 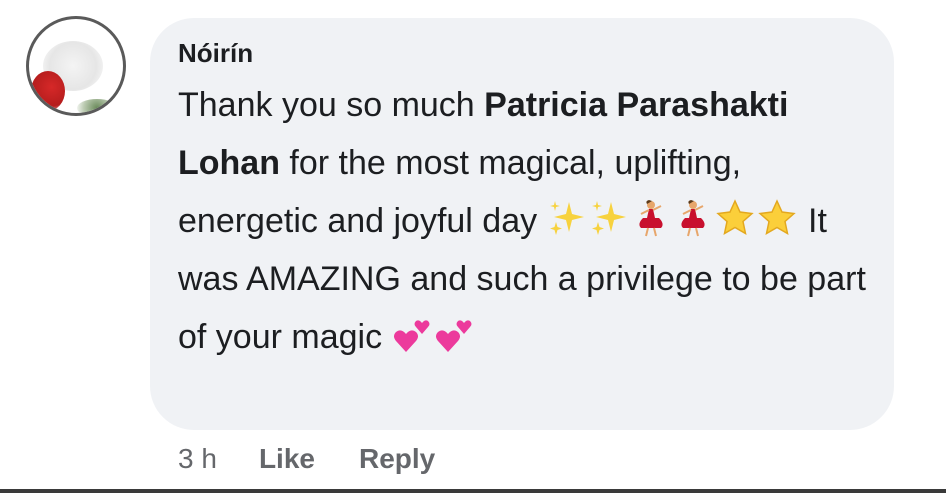 What do you see at coordinates (397, 459) in the screenshot?
I see `reply-button: Reply` at bounding box center [397, 459].